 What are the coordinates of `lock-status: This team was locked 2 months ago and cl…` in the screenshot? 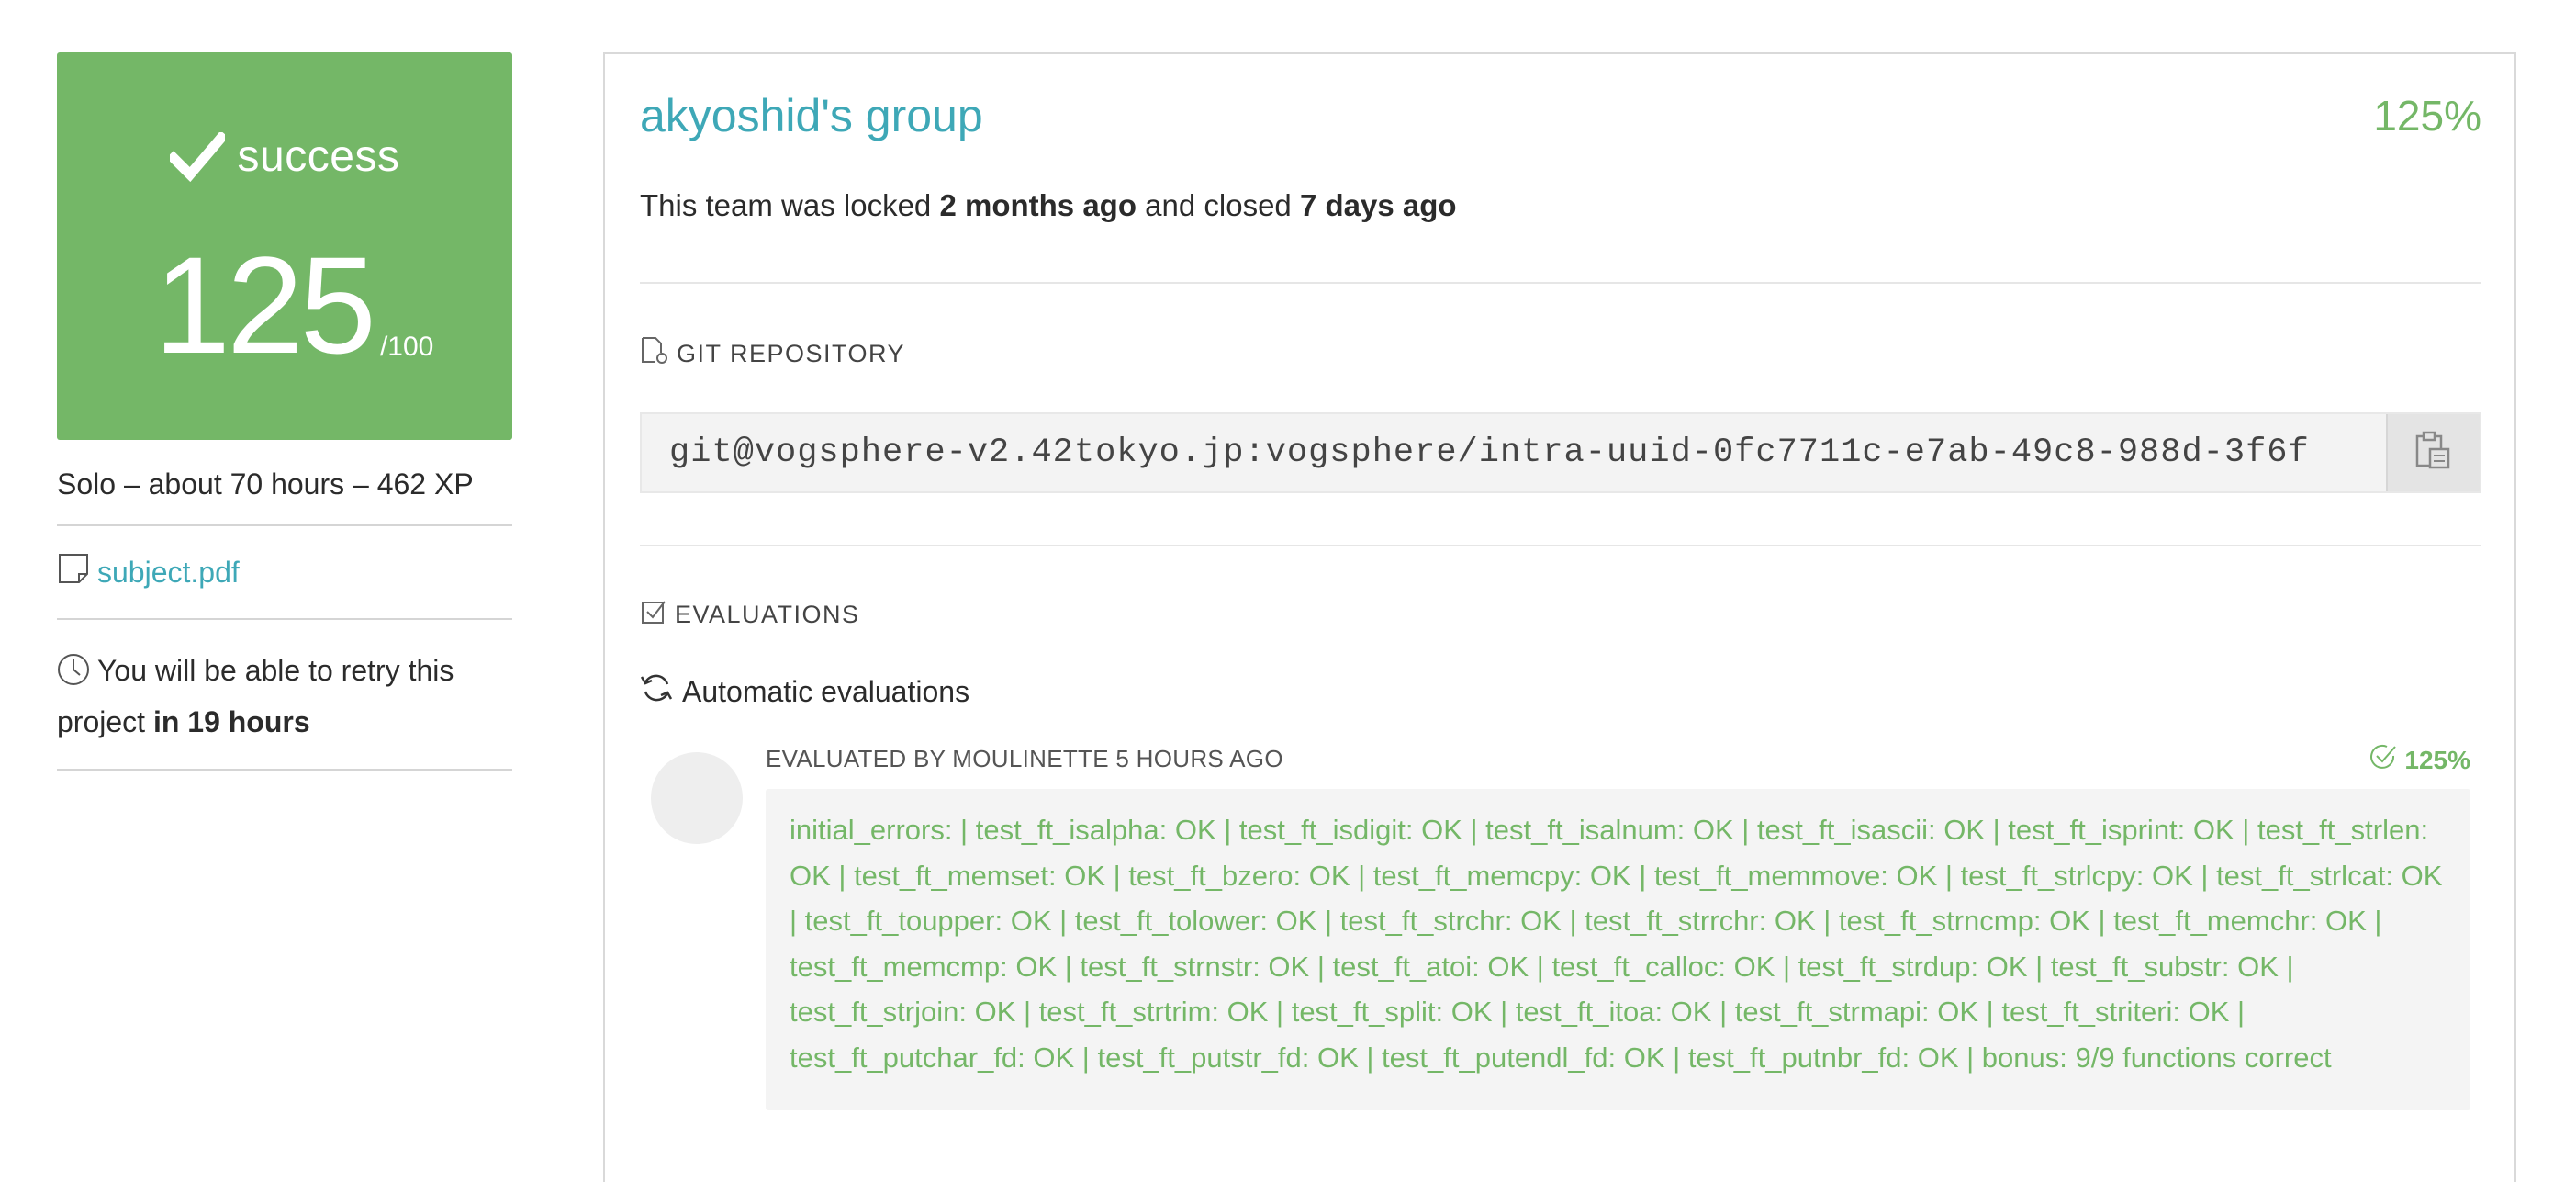 It's located at (1048, 205).